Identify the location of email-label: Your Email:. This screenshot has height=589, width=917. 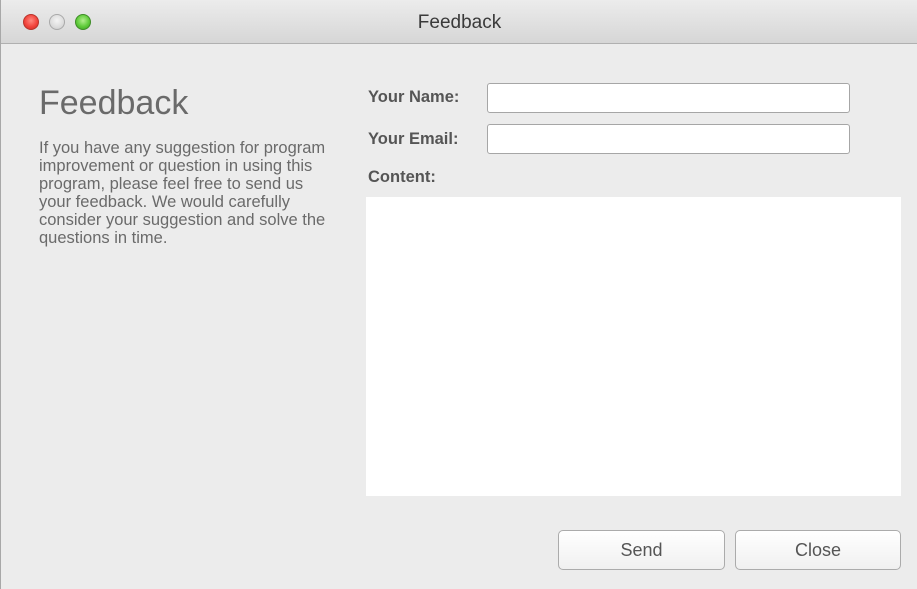
(413, 139).